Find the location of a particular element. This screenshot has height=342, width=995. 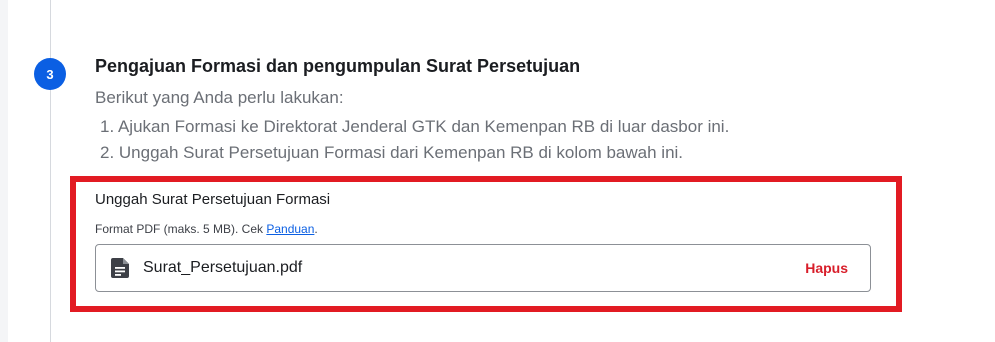

step-number-badge: 3 is located at coordinates (50, 74).